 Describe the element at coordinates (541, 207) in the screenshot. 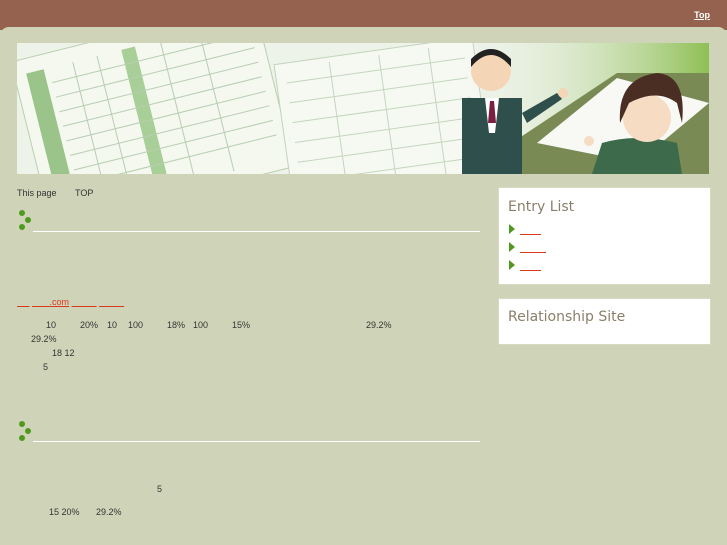

I see `entry-list-title: Entry List` at that location.